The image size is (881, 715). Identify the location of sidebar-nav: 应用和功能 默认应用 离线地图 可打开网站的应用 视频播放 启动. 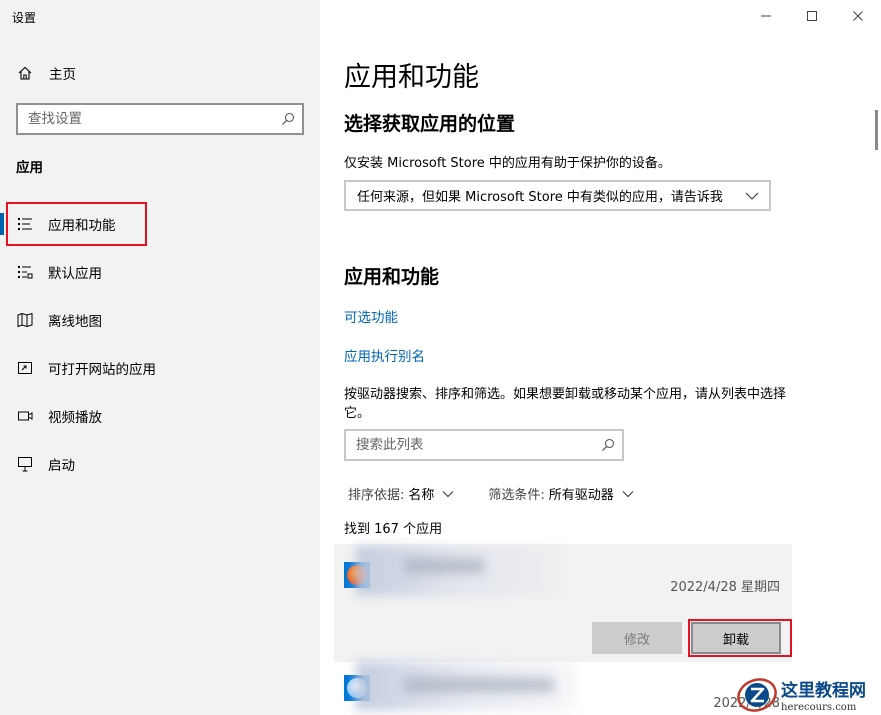
(160, 344).